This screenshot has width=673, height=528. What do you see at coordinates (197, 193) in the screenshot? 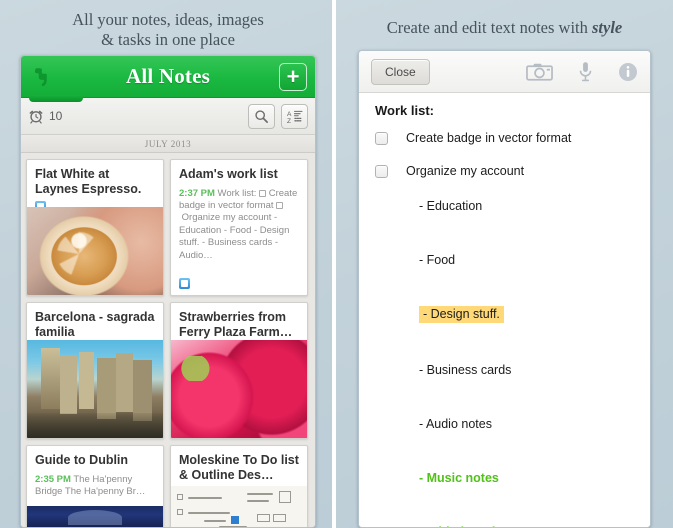
I see `note-time: 2:37 PM` at bounding box center [197, 193].